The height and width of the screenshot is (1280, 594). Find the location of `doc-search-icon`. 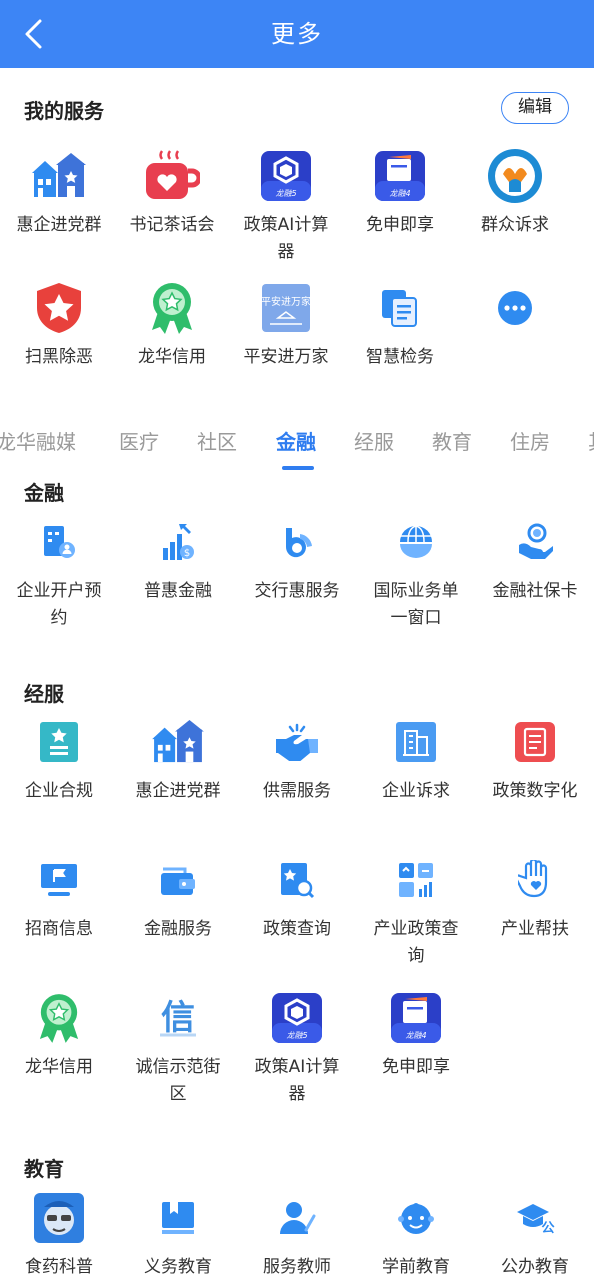

doc-search-icon is located at coordinates (297, 880).